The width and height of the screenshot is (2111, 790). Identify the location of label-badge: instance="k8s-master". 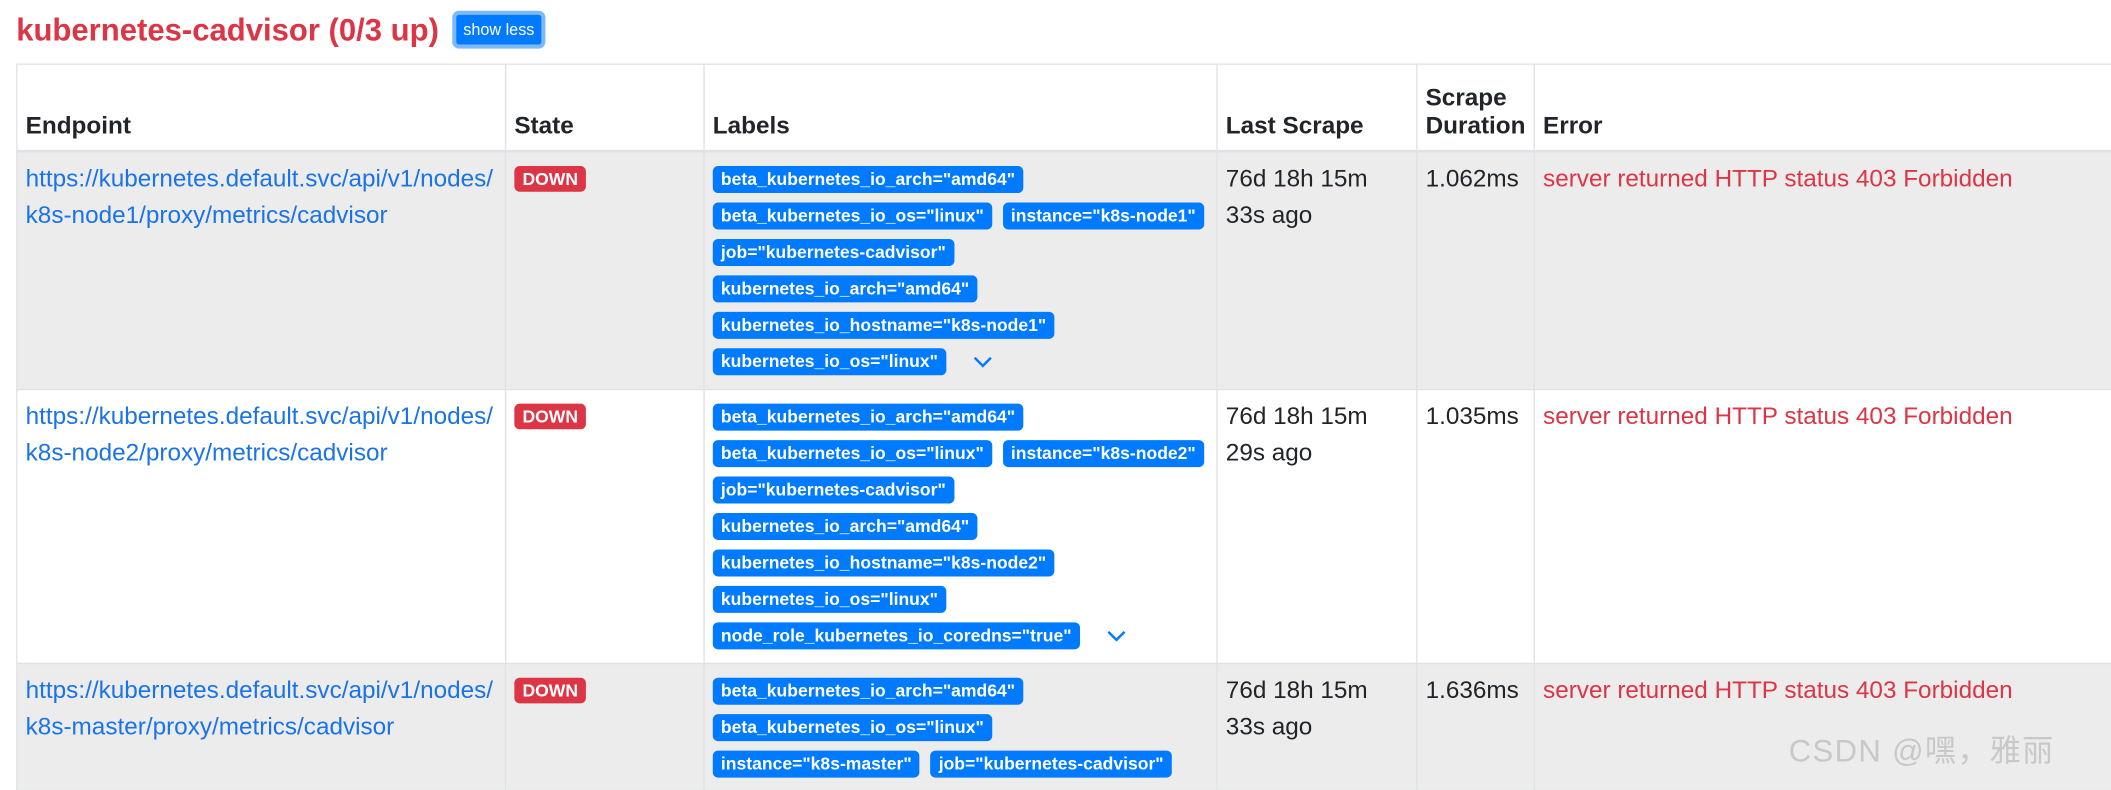
(816, 764).